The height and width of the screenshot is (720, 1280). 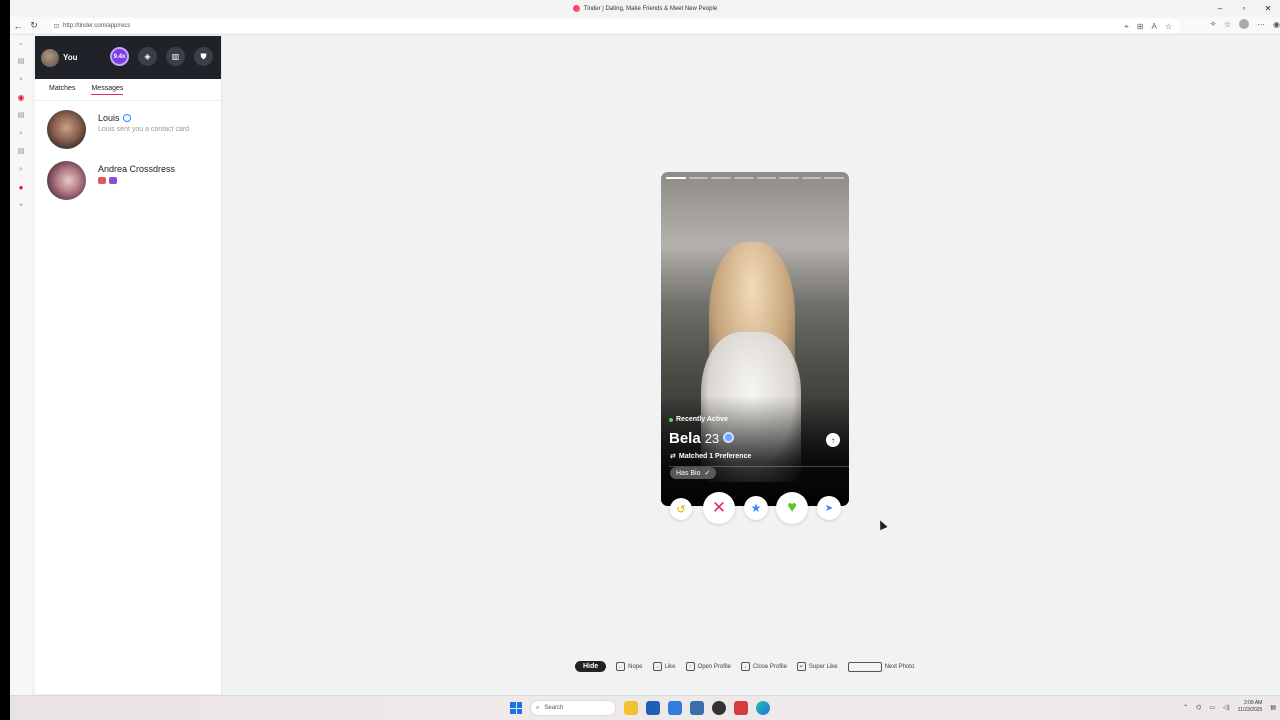 What do you see at coordinates (1226, 707) in the screenshot?
I see `volume-icon: ◁)` at bounding box center [1226, 707].